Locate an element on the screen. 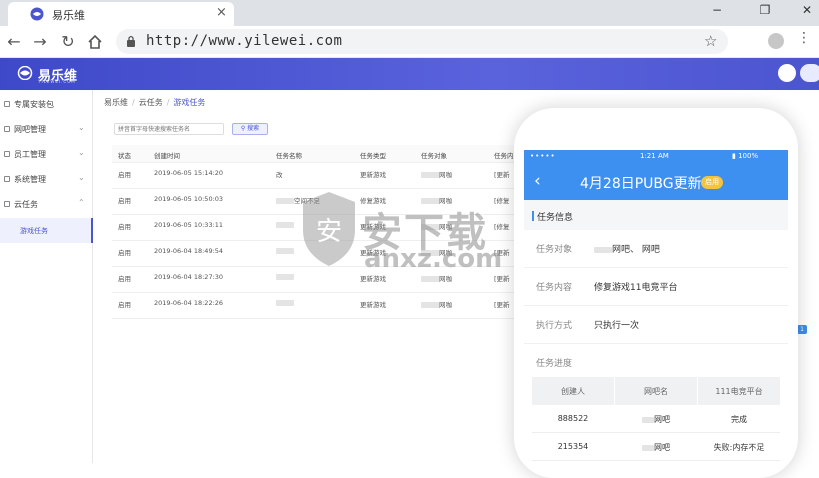 Image resolution: width=819 pixels, height=478 pixels. info-row-exec-mode: 执行方式 只执行一次 is located at coordinates (656, 325).